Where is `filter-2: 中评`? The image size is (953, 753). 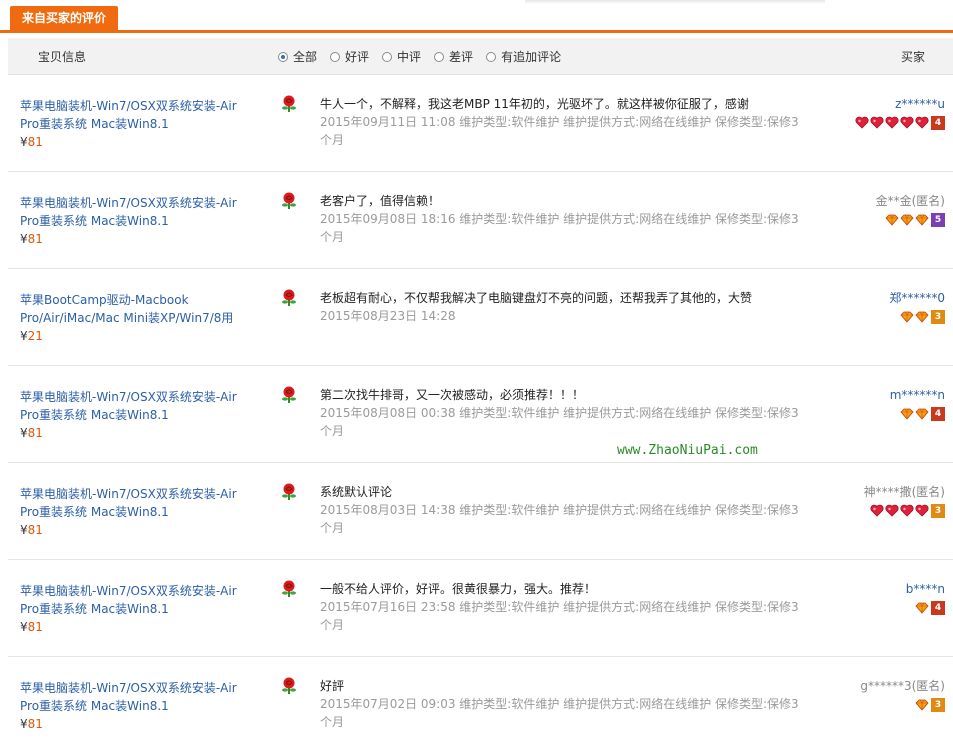
filter-2: 中评 is located at coordinates (401, 56).